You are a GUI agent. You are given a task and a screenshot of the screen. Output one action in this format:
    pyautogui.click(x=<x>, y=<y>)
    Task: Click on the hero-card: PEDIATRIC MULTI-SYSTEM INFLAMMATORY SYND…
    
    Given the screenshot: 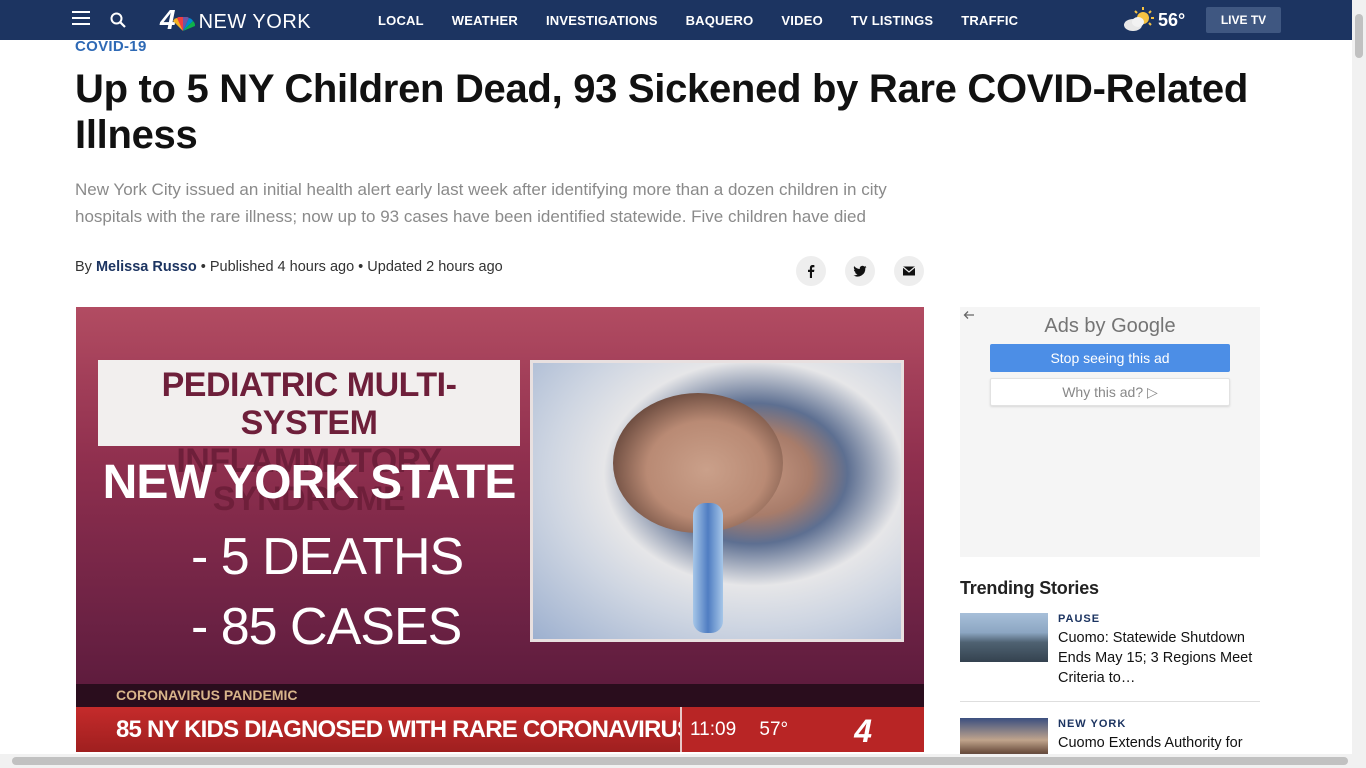 What is the action you would take?
    pyautogui.click(x=309, y=439)
    